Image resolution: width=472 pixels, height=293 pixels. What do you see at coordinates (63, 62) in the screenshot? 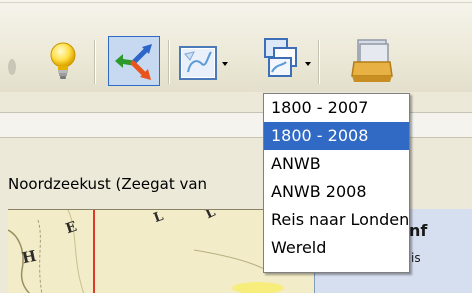
I see `lightbulb-icon` at bounding box center [63, 62].